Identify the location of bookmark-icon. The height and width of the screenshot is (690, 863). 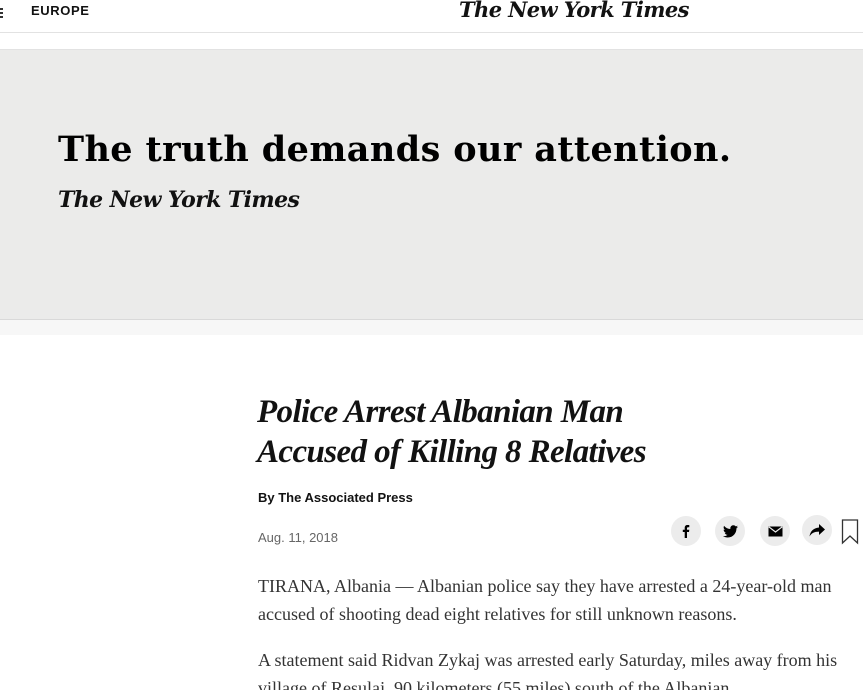
(850, 532).